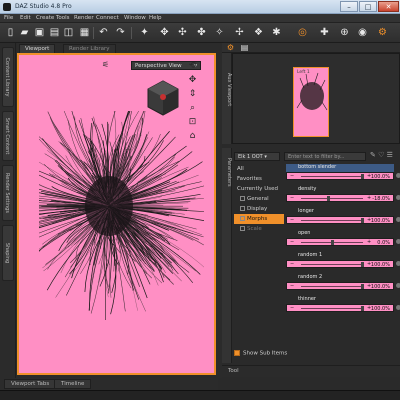  Describe the element at coordinates (302, 32) in the screenshot. I see `render-settings-icon: ◎` at that location.